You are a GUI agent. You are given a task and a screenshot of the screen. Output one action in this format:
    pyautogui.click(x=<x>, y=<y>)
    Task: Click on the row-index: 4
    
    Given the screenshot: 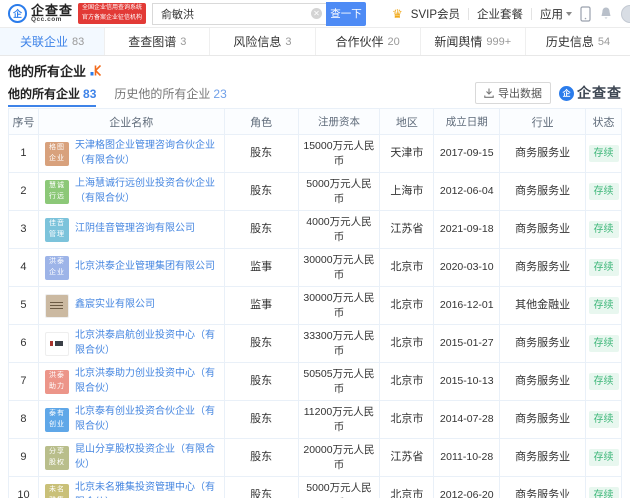 What is the action you would take?
    pyautogui.click(x=24, y=268)
    